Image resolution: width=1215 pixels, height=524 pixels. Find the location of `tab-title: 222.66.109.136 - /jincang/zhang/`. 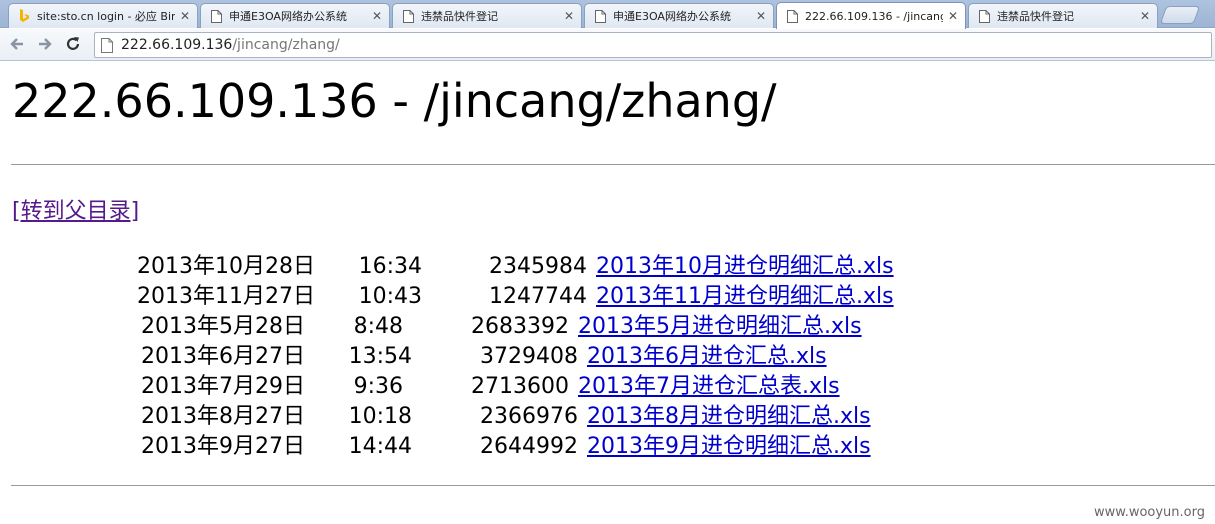

tab-title: 222.66.109.136 - /jincang/zhang/ is located at coordinates (874, 16).